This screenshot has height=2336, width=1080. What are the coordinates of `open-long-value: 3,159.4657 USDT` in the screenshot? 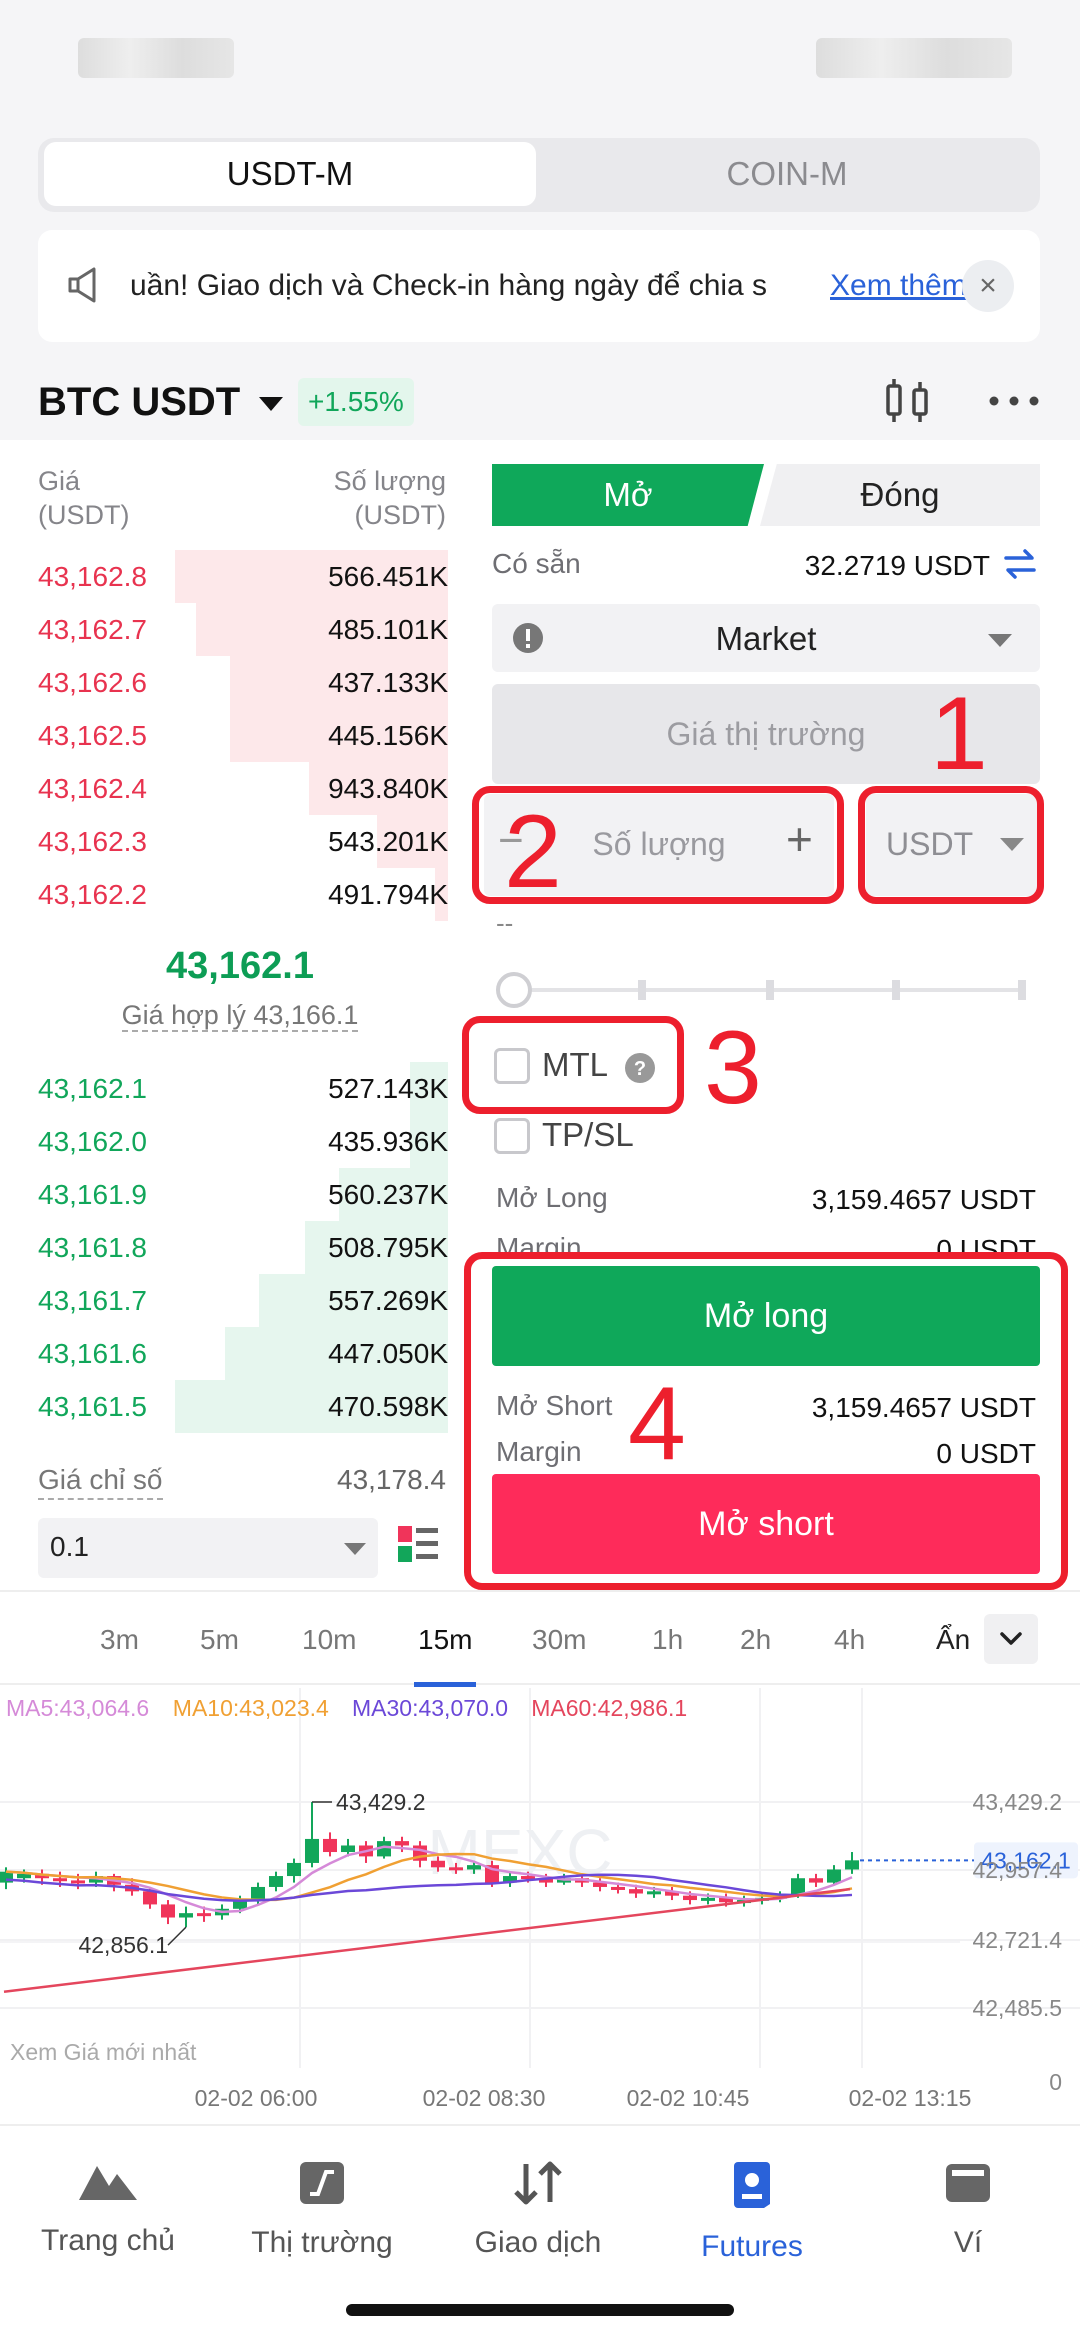 It's located at (923, 1199).